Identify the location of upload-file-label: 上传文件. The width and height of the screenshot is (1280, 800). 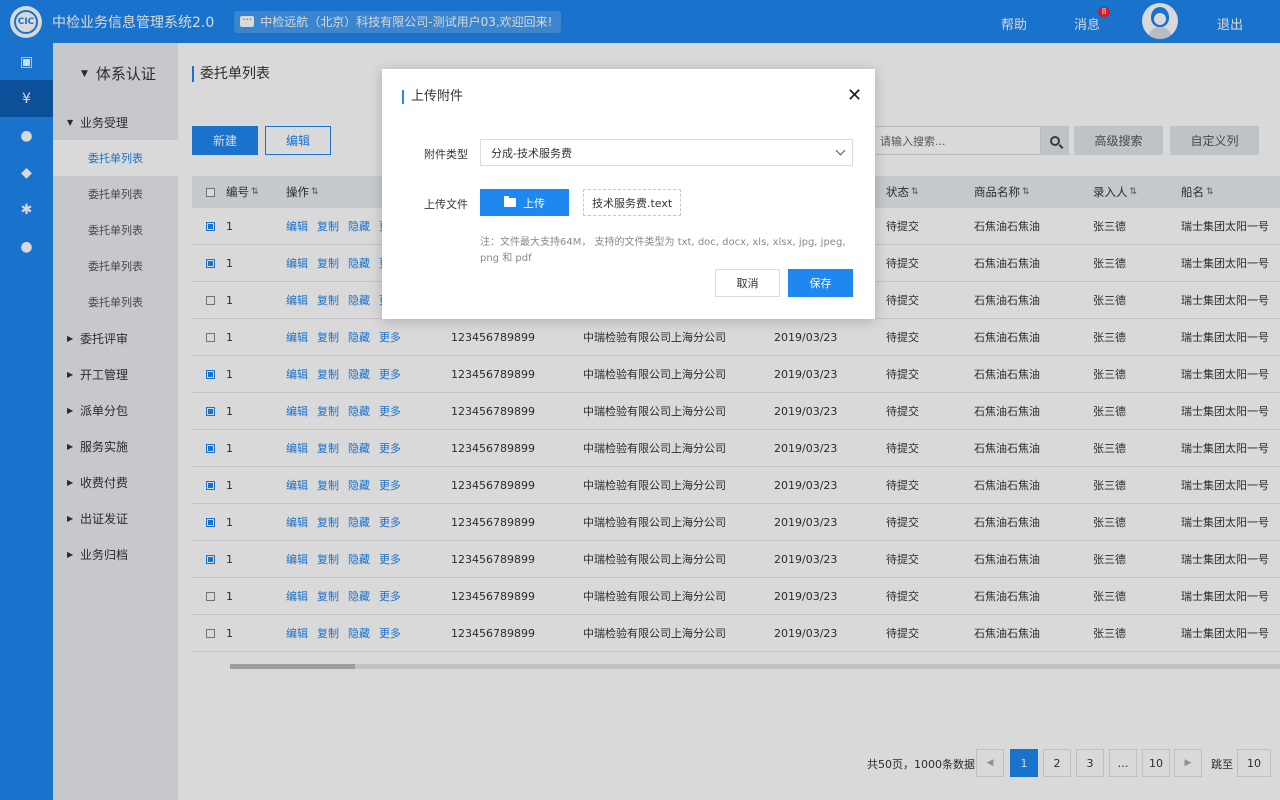
(446, 204).